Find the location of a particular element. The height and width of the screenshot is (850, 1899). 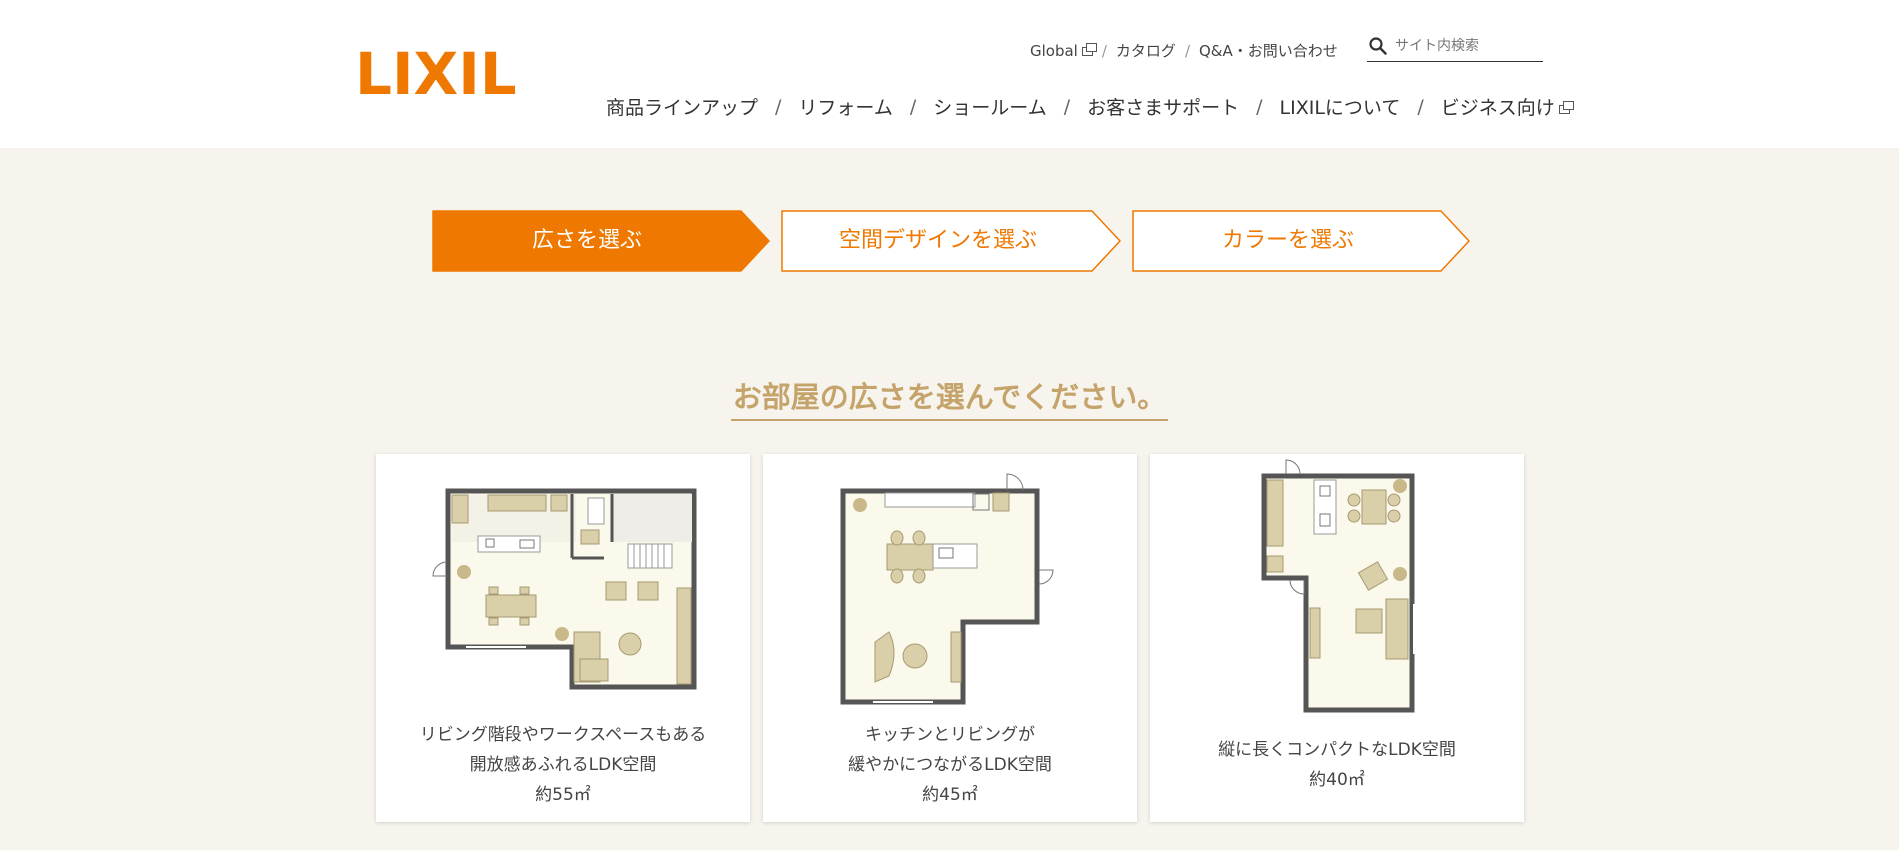

section-heading: お部屋の広さを選んでください。 is located at coordinates (949, 397).